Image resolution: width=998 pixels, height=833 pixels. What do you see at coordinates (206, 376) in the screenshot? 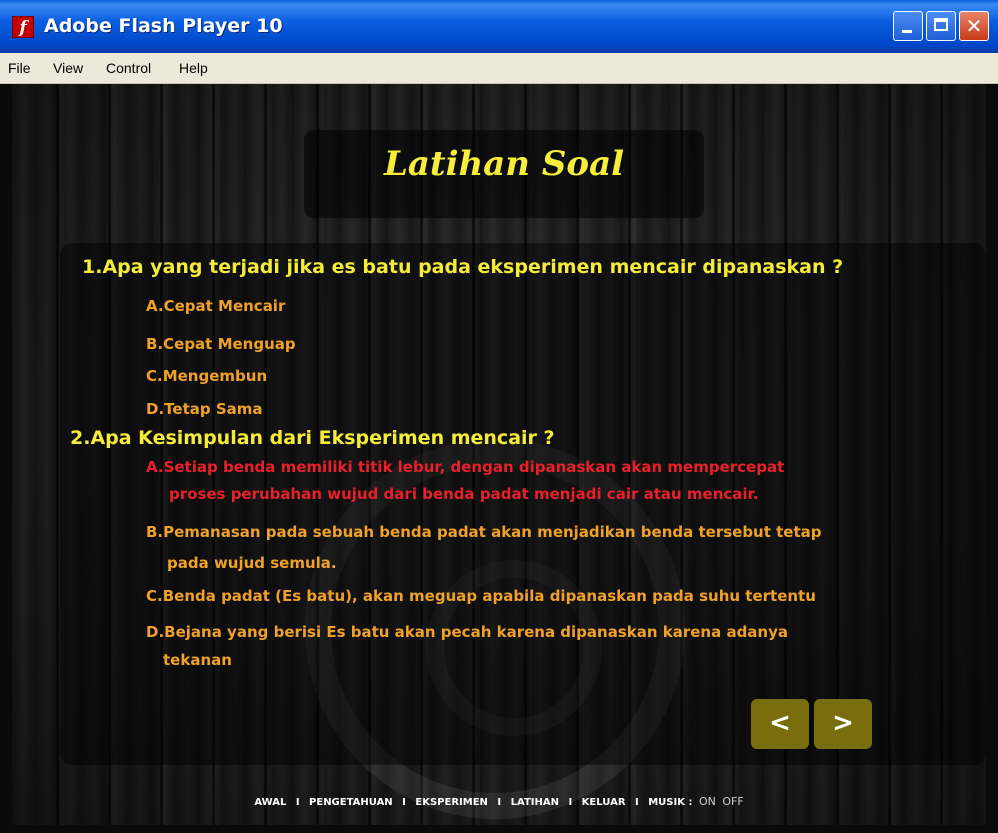
I see `question-1-option-c: C.Mengembun` at bounding box center [206, 376].